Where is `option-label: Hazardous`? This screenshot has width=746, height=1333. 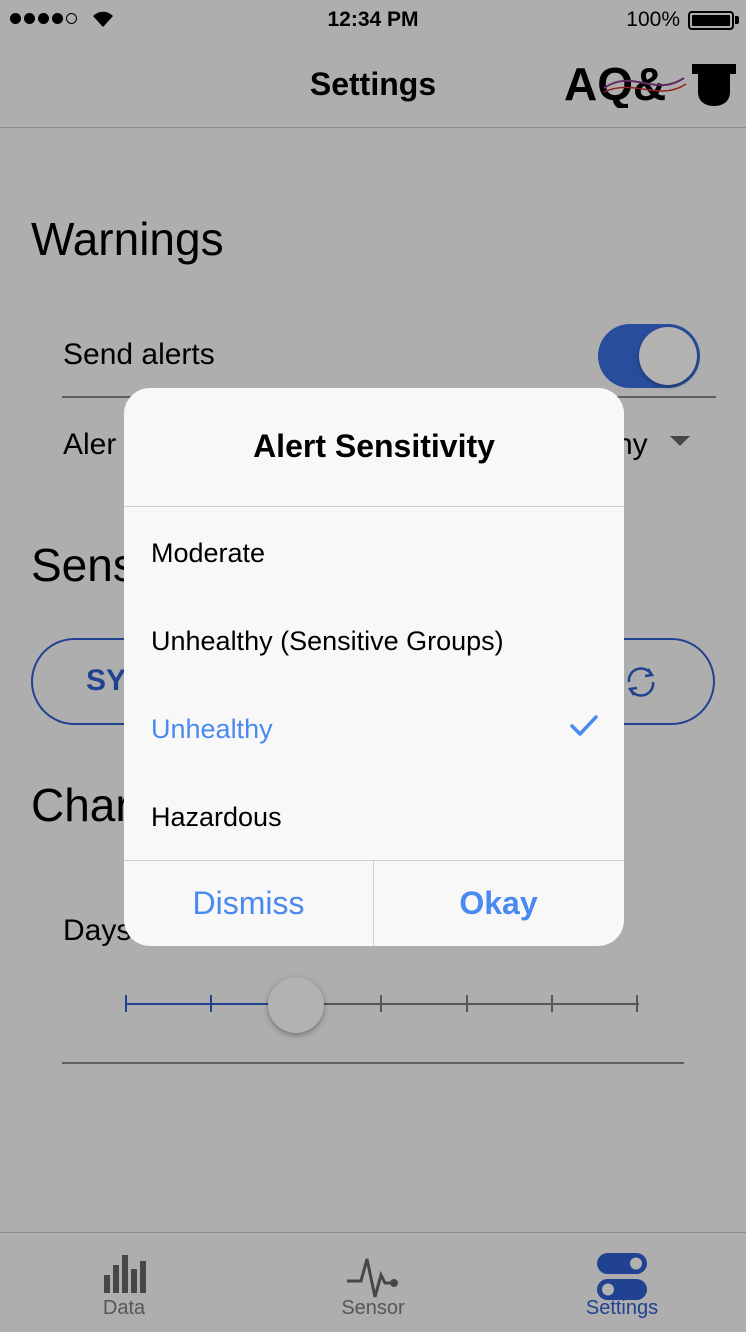 option-label: Hazardous is located at coordinates (216, 817).